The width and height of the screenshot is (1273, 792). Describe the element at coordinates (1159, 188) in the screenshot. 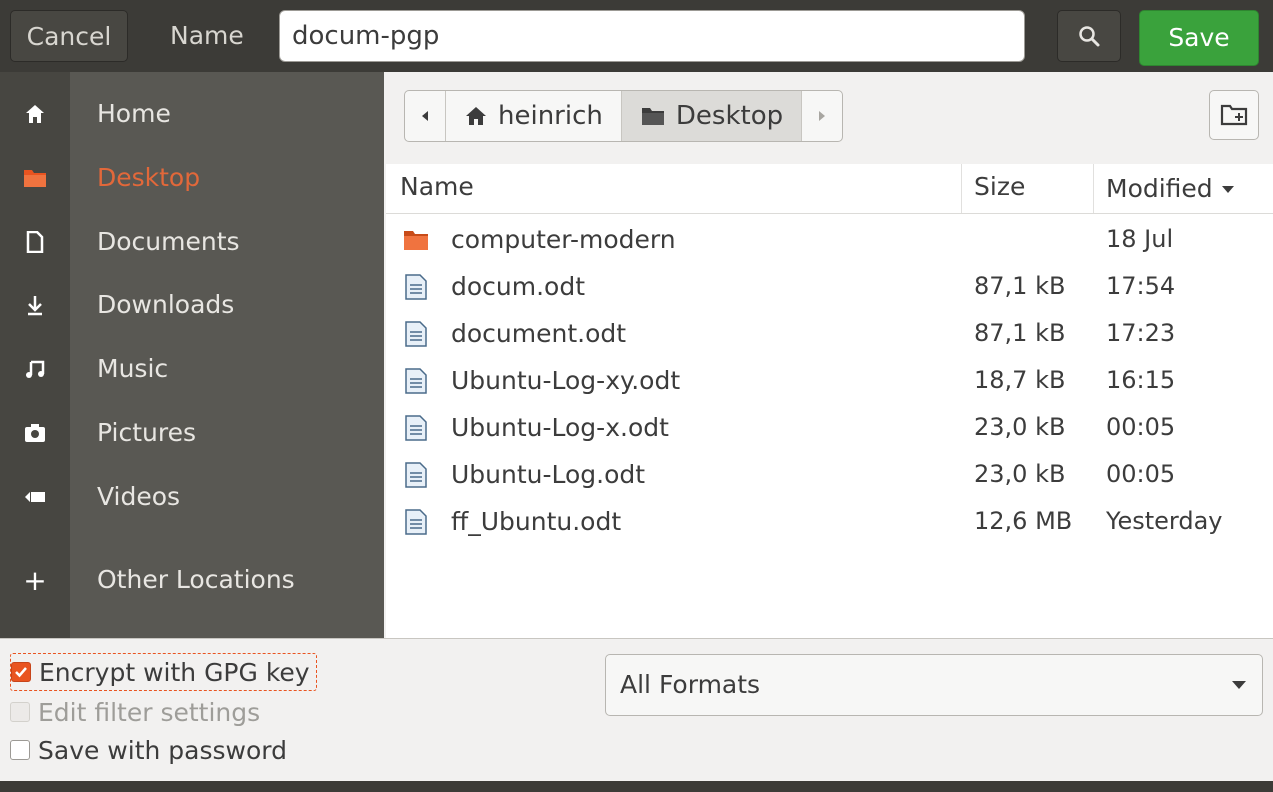

I see `column-header-label: Modified` at that location.